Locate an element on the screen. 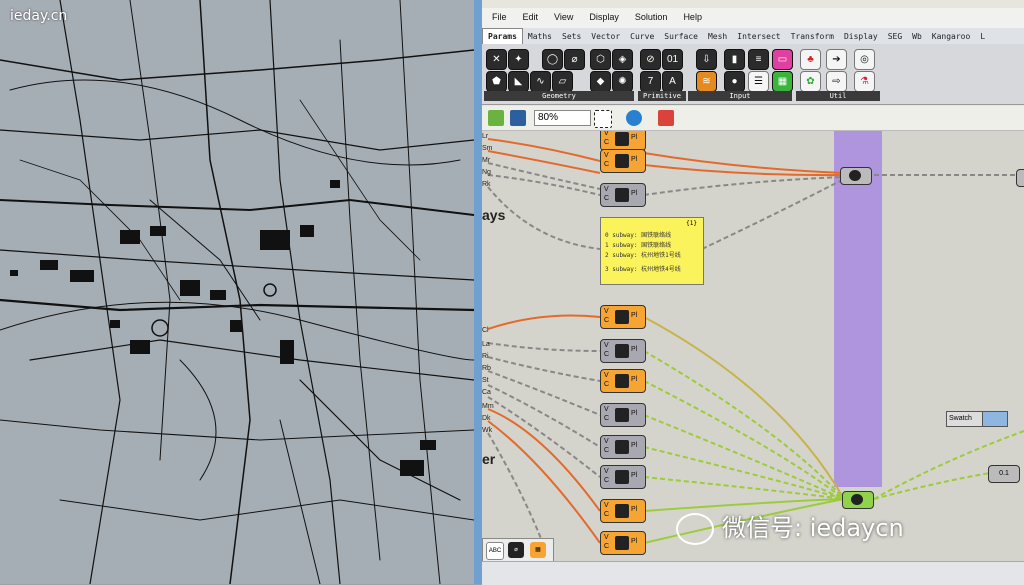  preview-eye-icon is located at coordinates (634, 118).